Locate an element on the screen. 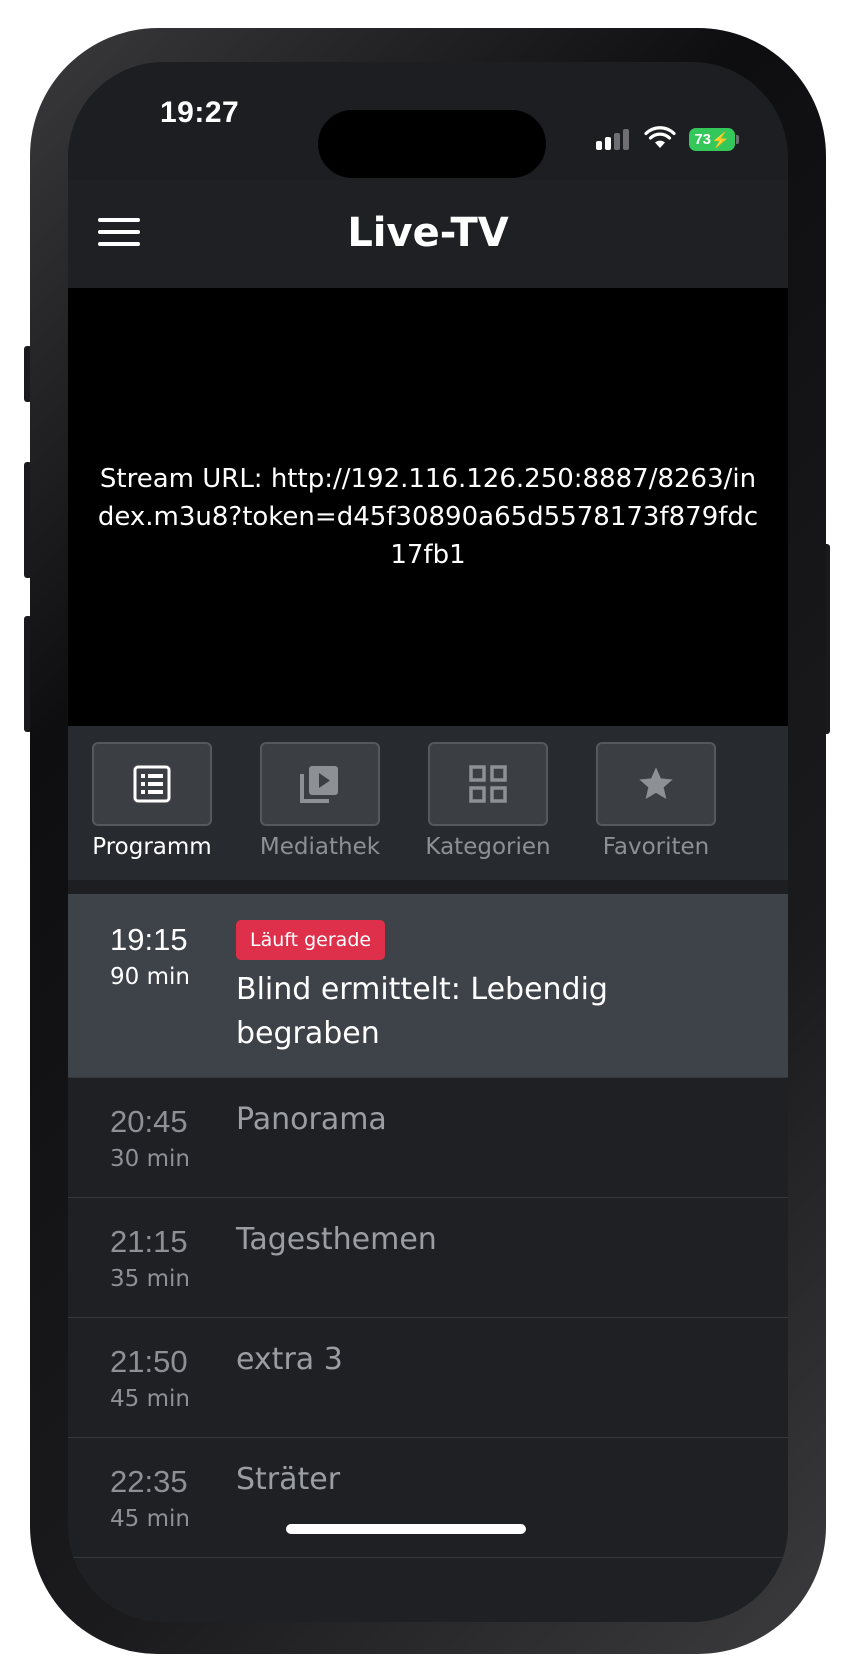 The height and width of the screenshot is (1677, 856). program-time: 22:35 is located at coordinates (149, 1481).